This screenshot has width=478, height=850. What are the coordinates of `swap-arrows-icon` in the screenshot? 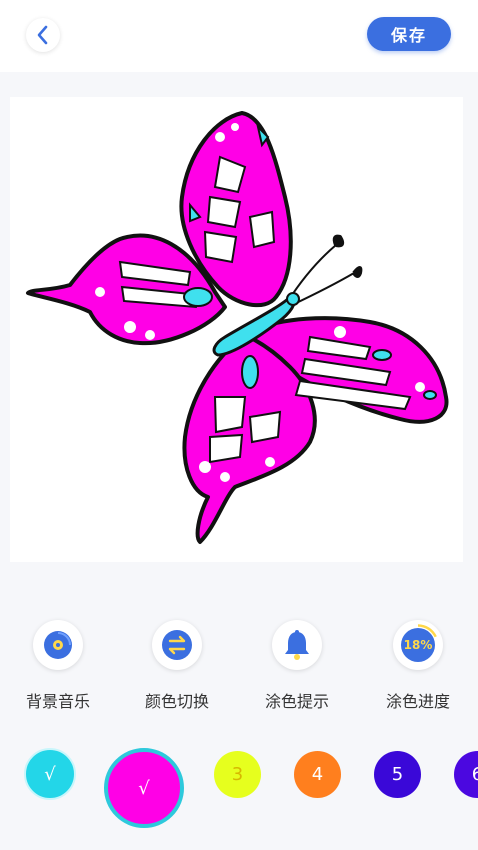 It's located at (177, 645).